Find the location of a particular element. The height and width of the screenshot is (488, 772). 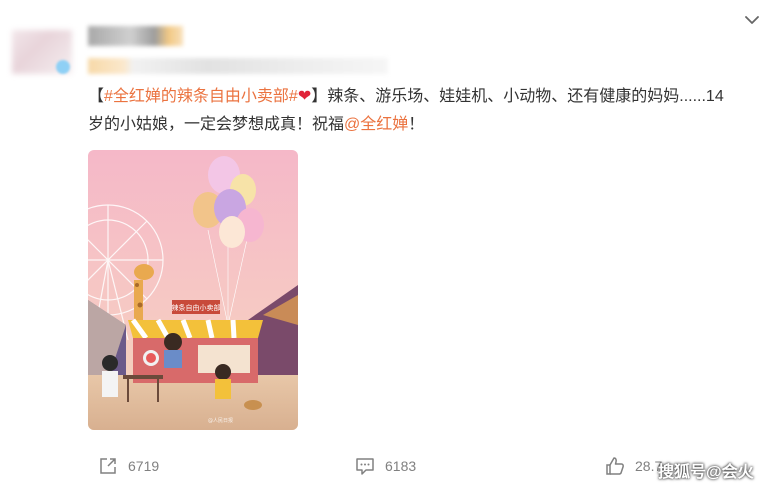

comment-button: 6183 is located at coordinates (385, 466).